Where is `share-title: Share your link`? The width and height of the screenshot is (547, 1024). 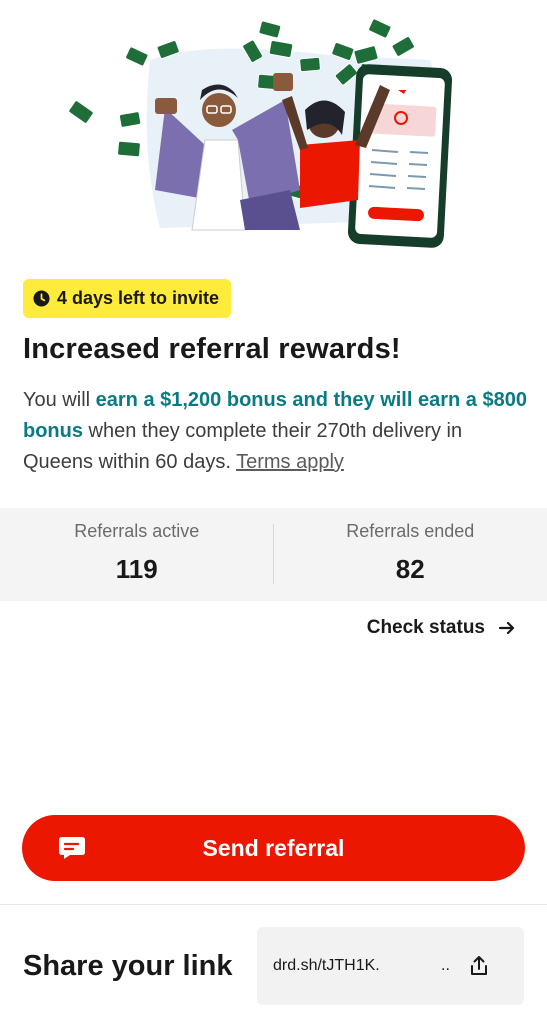 share-title: Share your link is located at coordinates (128, 966).